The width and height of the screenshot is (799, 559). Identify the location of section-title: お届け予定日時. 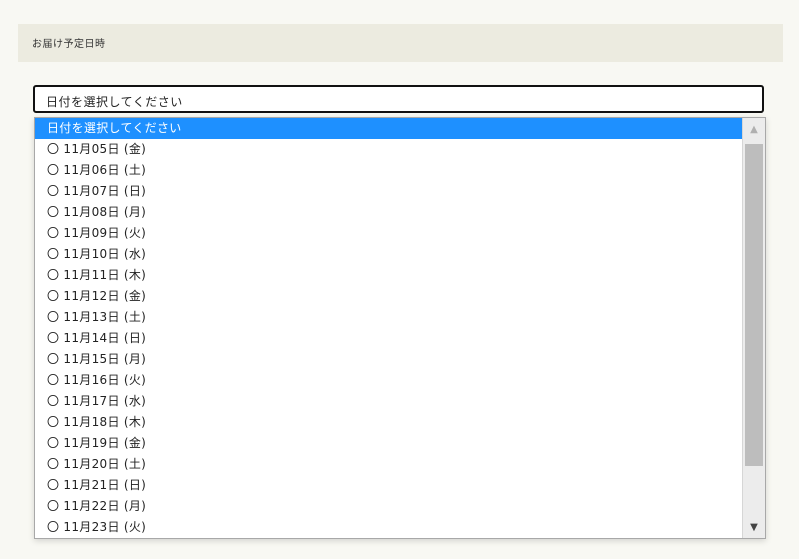
(69, 44).